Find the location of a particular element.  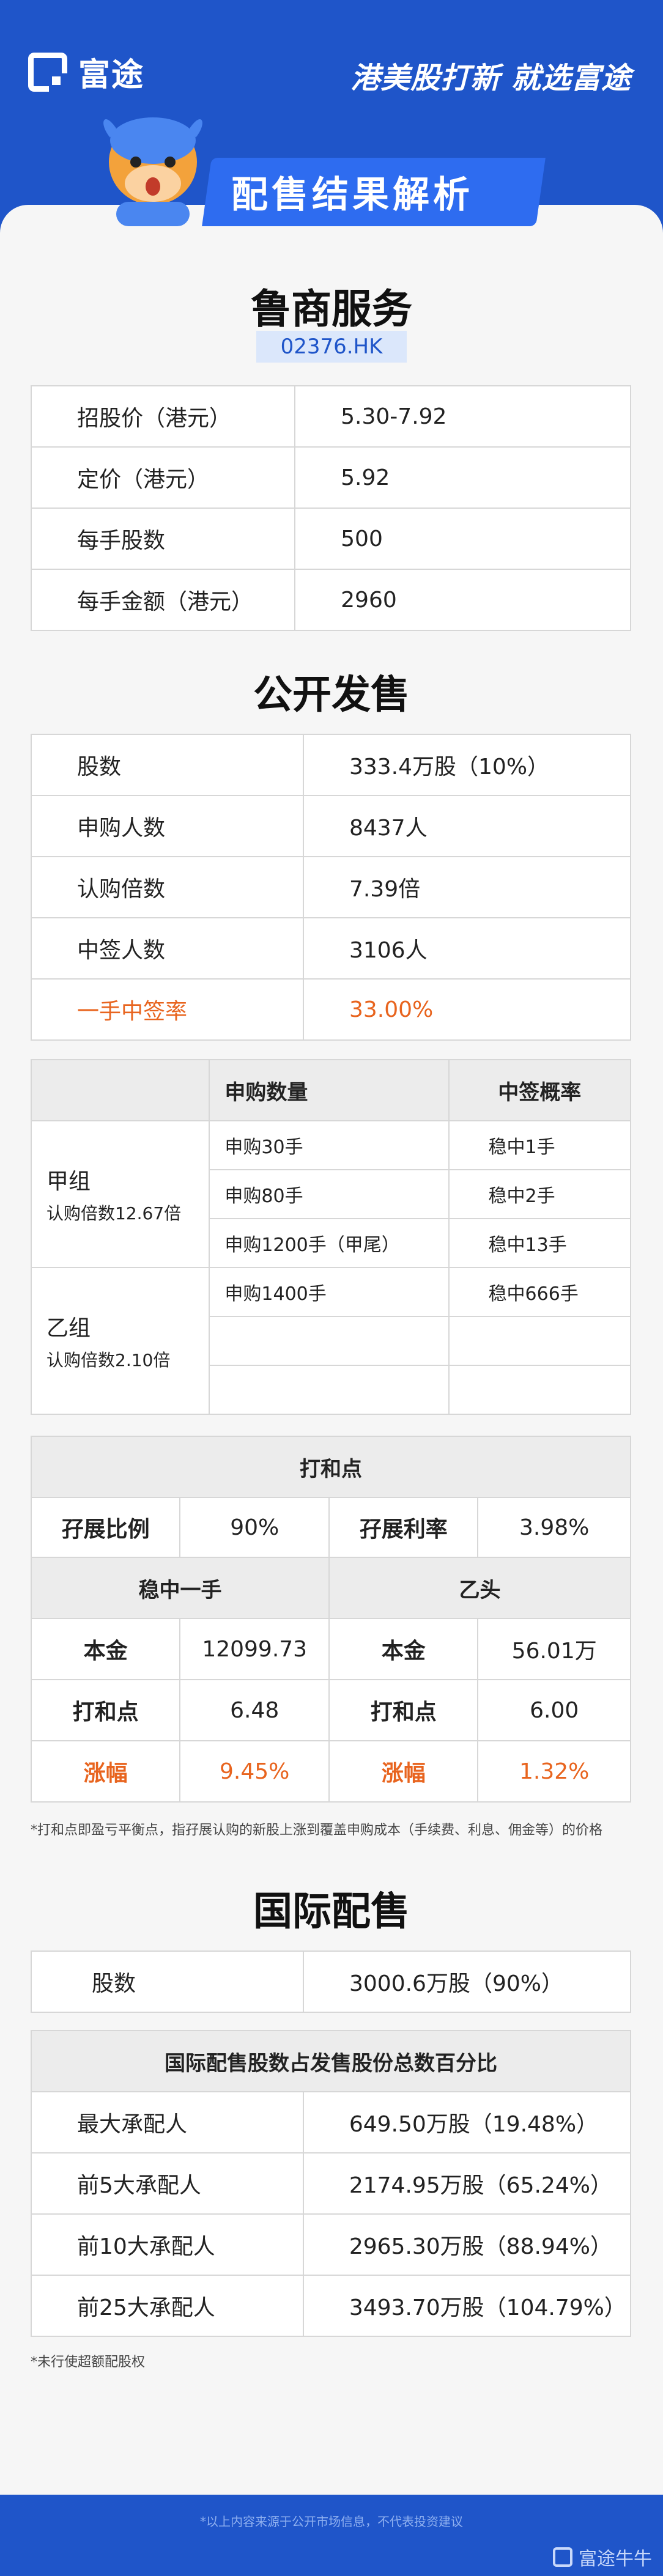

group-b-cell: 乙组 认购倍数2.10倍 is located at coordinates (120, 1341).